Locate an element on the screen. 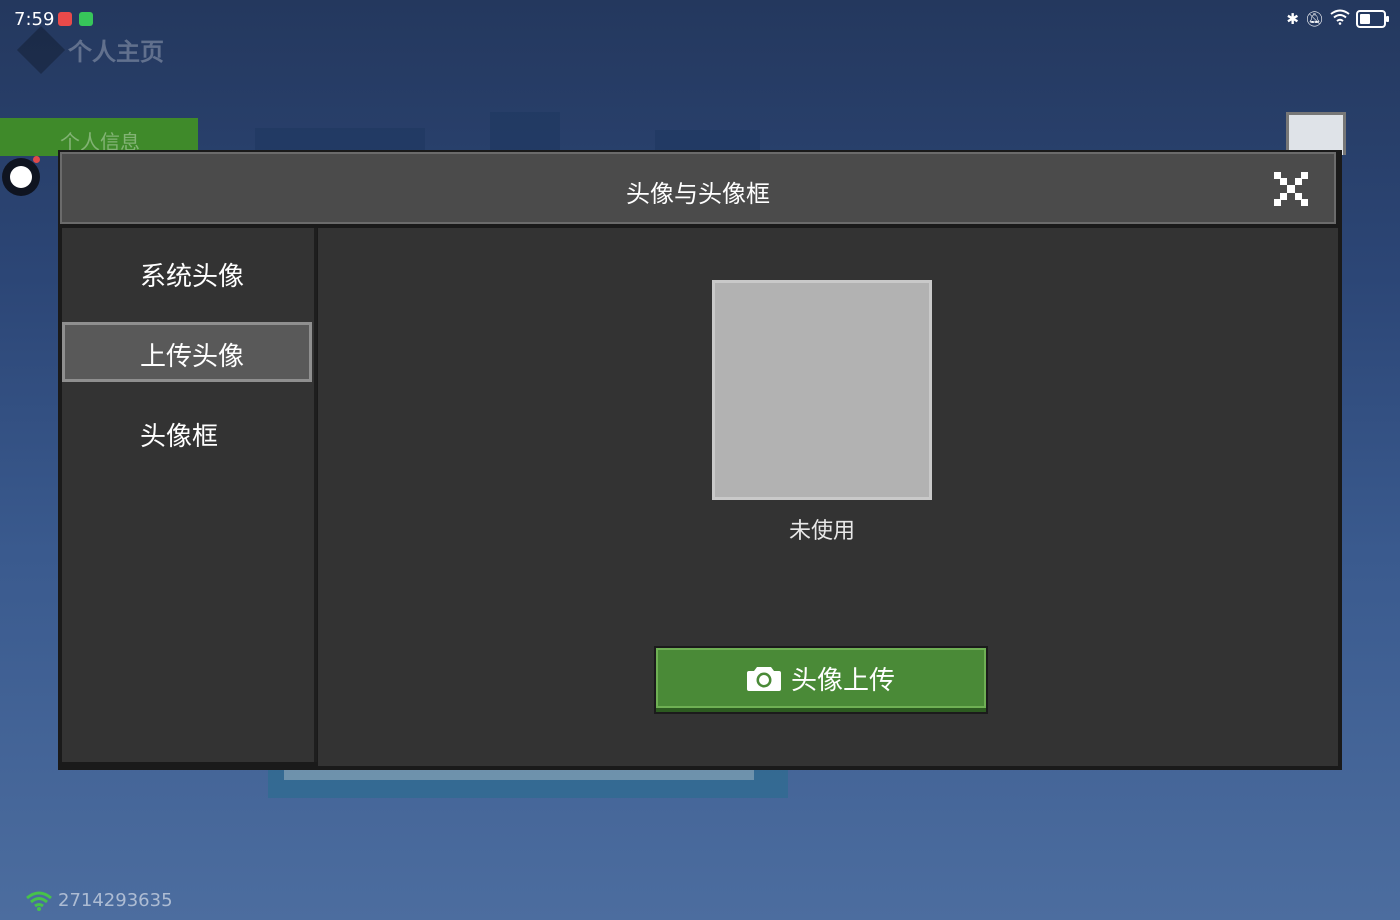  sidebar-item-system-avatar: 系统头像 is located at coordinates (187, 272).